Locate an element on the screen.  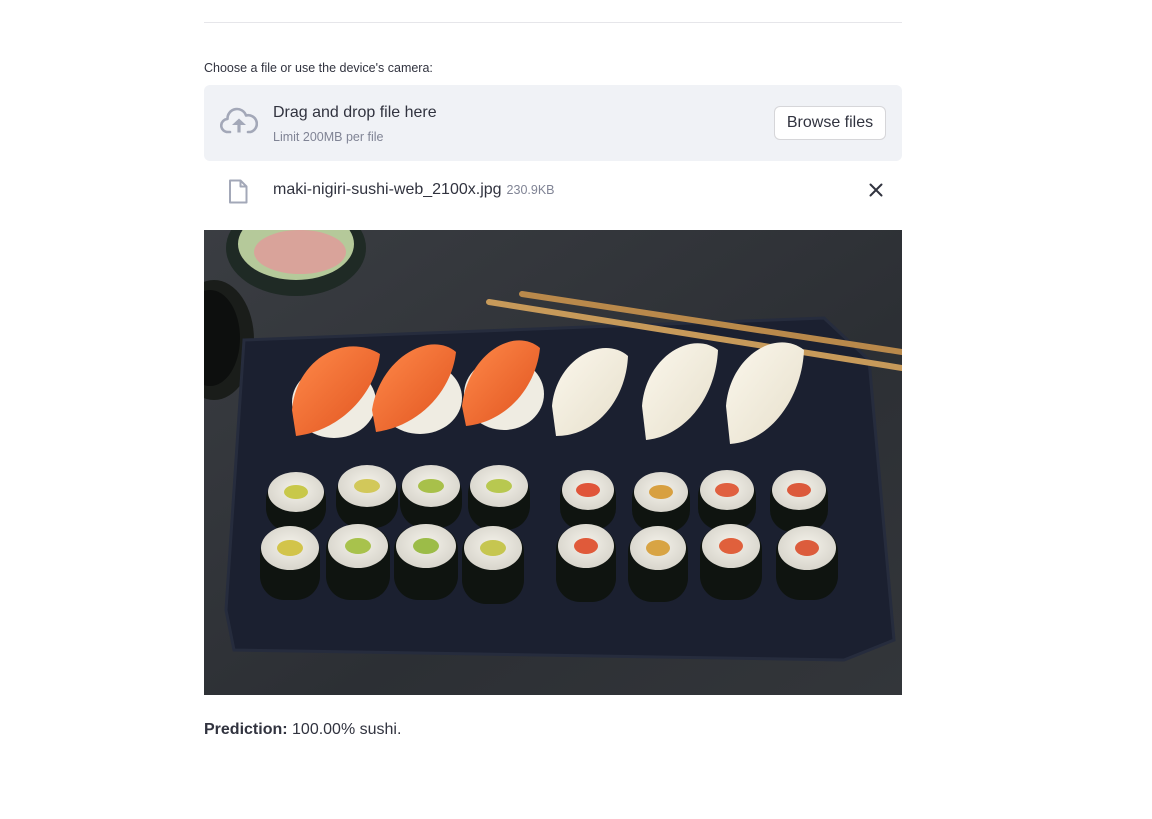
browse-files-button: Browse files is located at coordinates (830, 123).